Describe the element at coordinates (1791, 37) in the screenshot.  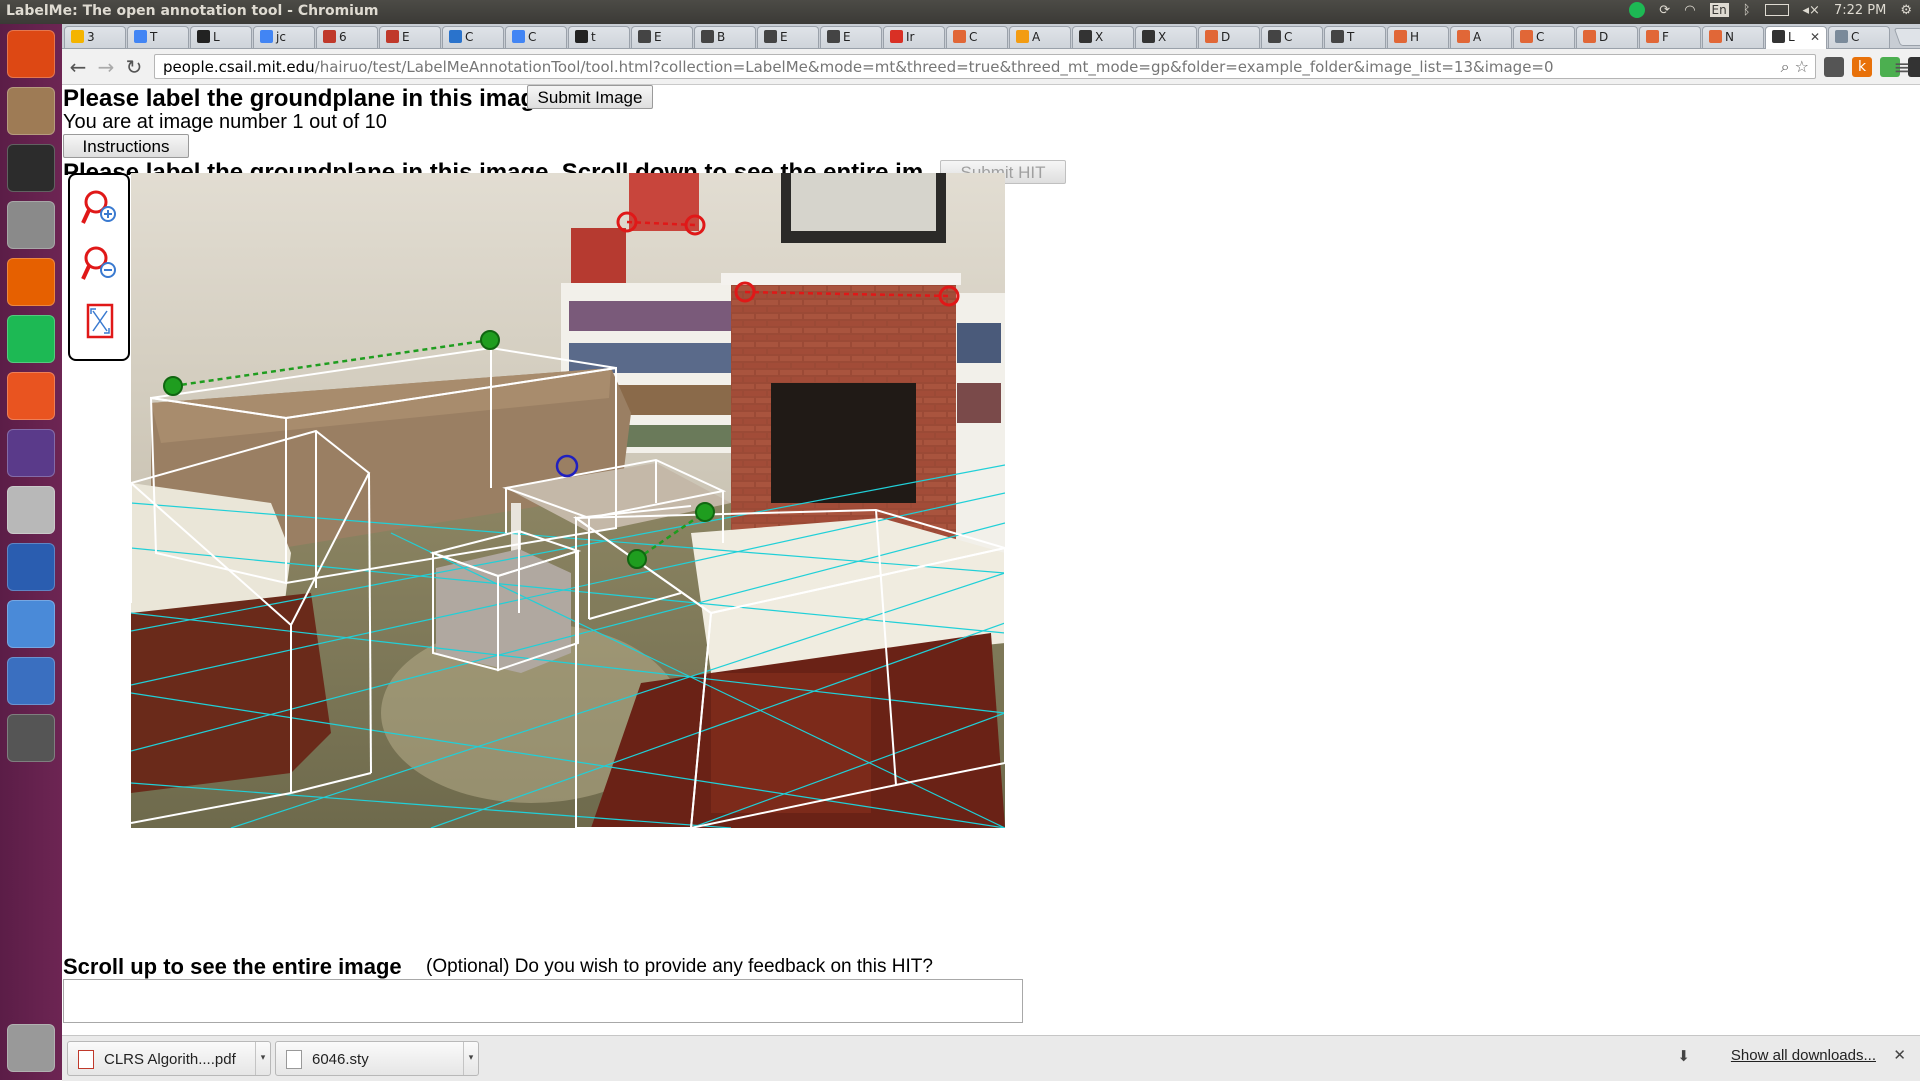
I see `tab-label: L` at that location.